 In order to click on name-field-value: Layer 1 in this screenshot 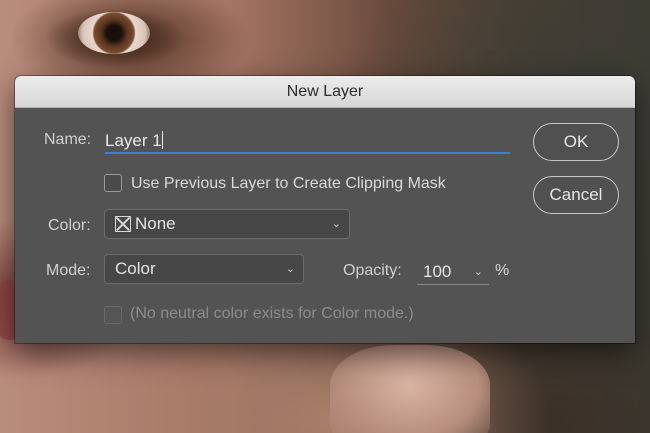, I will do `click(133, 140)`.